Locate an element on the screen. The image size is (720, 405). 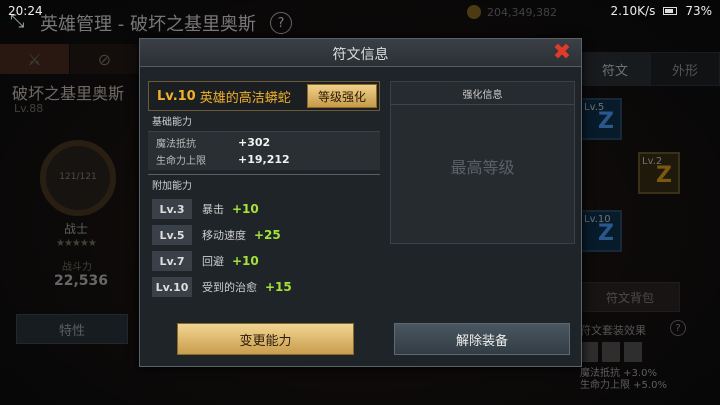
status-time: 20:24 is located at coordinates (25, 11).